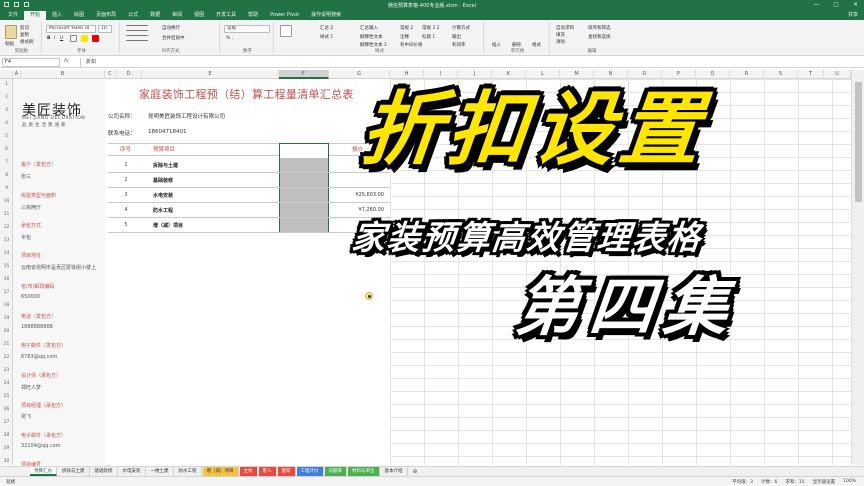 This screenshot has width=864, height=486. What do you see at coordinates (364, 471) in the screenshot?
I see `sheet-tab: 材料与单位` at bounding box center [364, 471].